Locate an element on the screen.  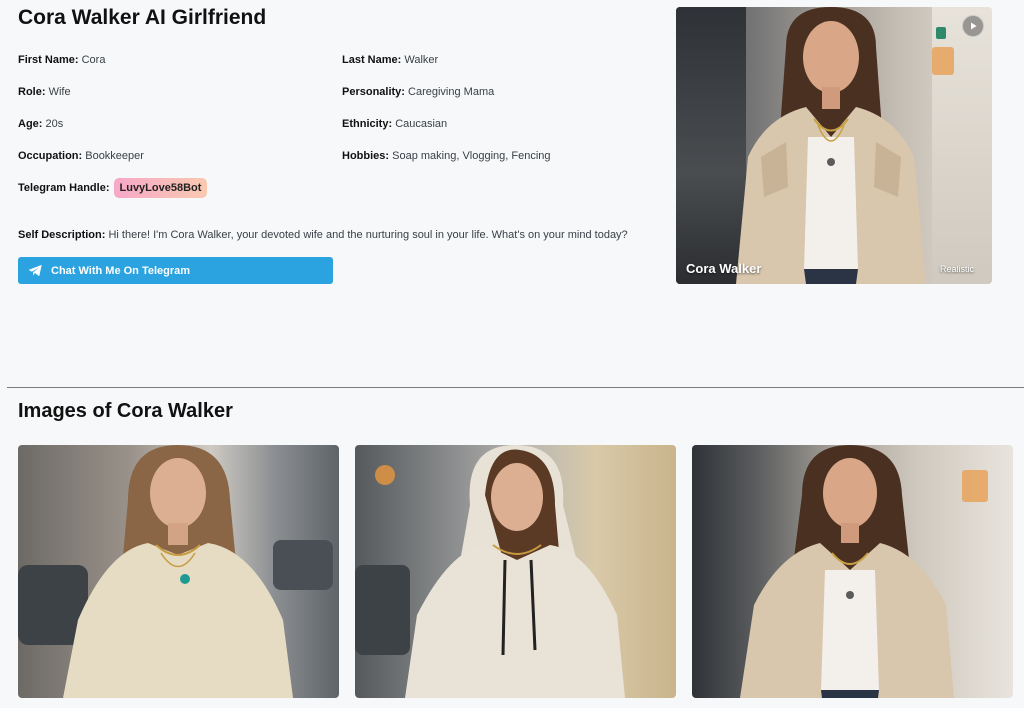
personality-label: Personality: is located at coordinates (373, 92).